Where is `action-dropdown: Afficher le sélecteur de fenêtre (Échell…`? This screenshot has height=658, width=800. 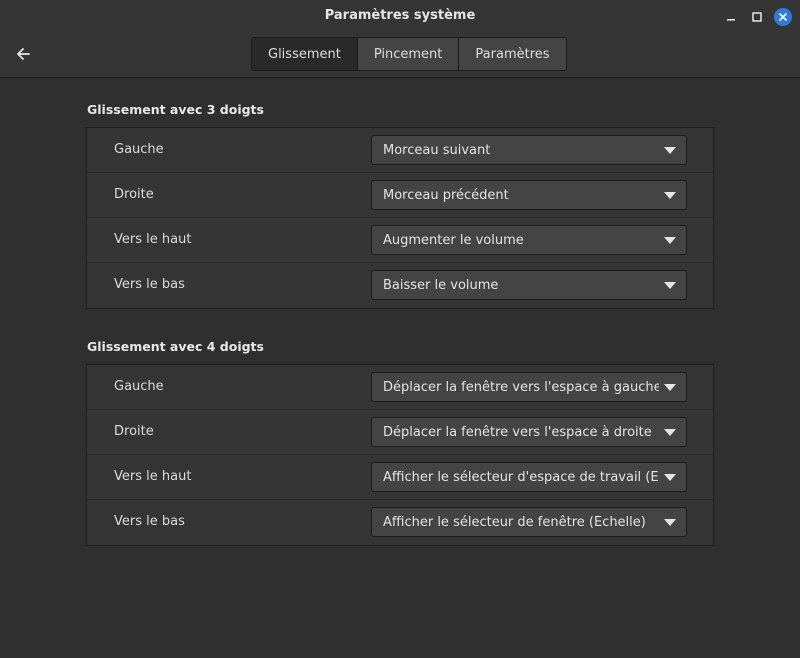 action-dropdown: Afficher le sélecteur de fenêtre (Échell… is located at coordinates (529, 522).